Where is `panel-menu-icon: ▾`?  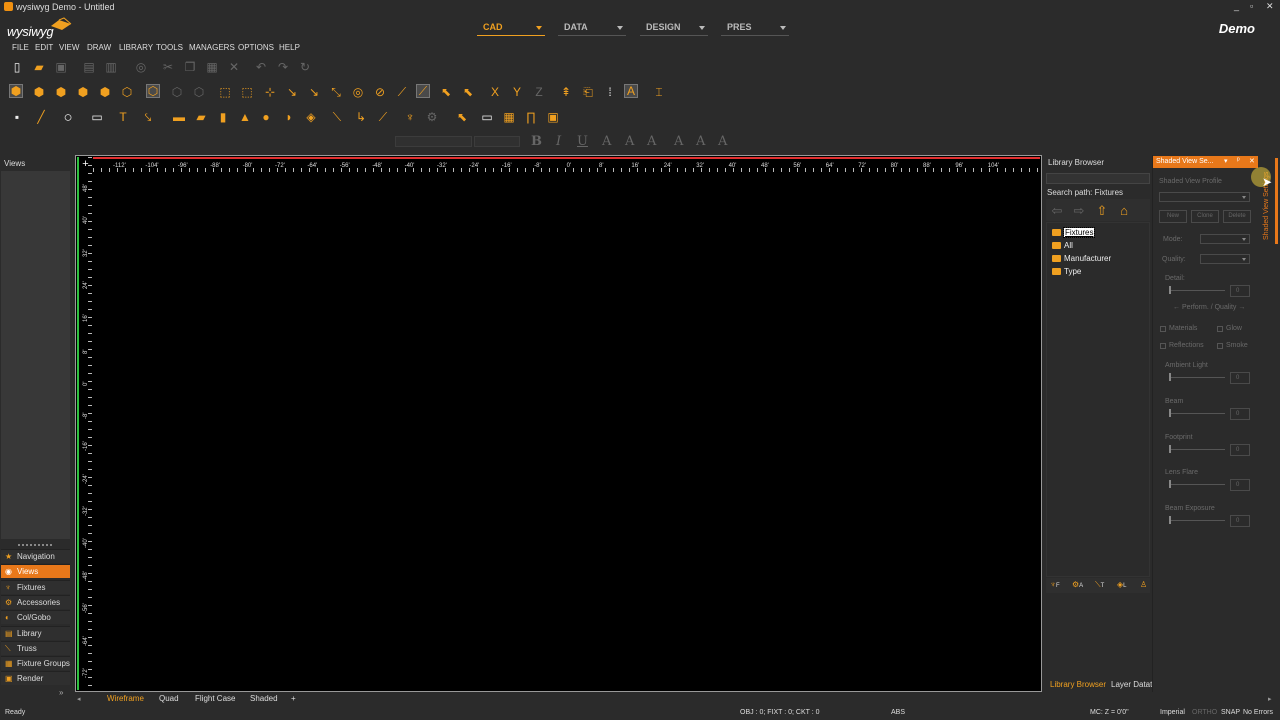 panel-menu-icon: ▾ is located at coordinates (1226, 161).